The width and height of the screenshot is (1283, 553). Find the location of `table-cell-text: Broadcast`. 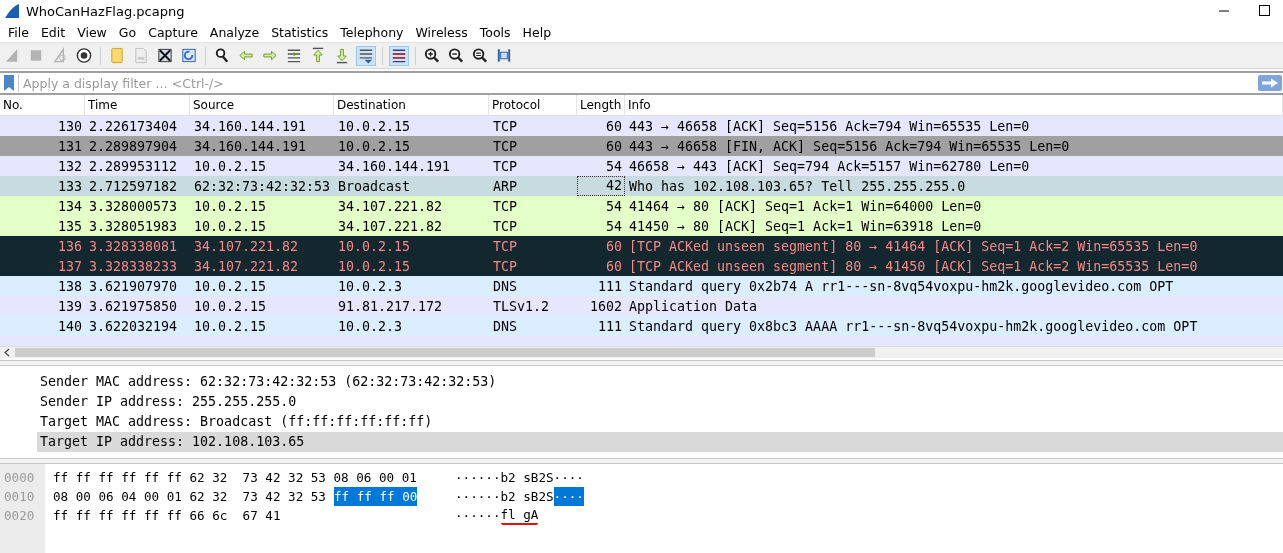

table-cell-text: Broadcast is located at coordinates (374, 186).